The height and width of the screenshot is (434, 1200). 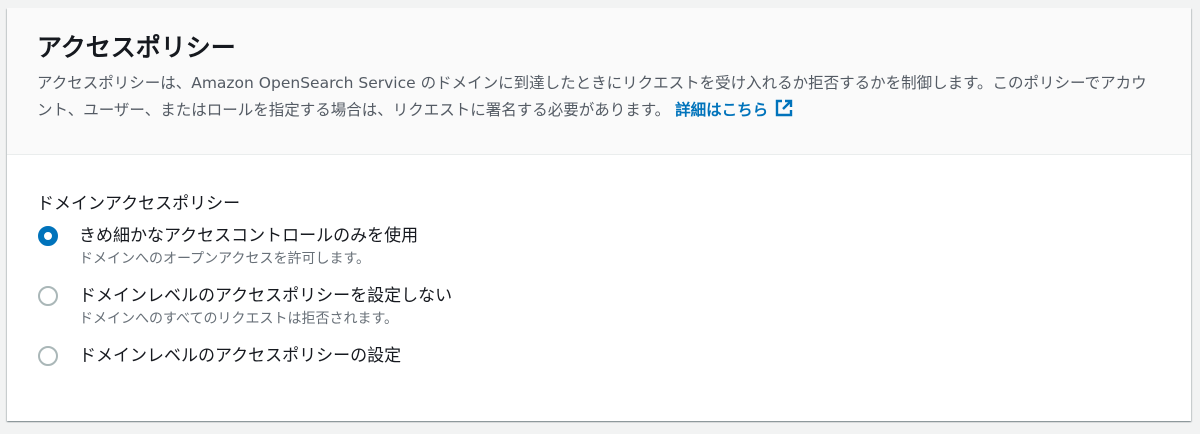 I want to click on learn-more-link: 詳細はこちら, so click(x=734, y=109).